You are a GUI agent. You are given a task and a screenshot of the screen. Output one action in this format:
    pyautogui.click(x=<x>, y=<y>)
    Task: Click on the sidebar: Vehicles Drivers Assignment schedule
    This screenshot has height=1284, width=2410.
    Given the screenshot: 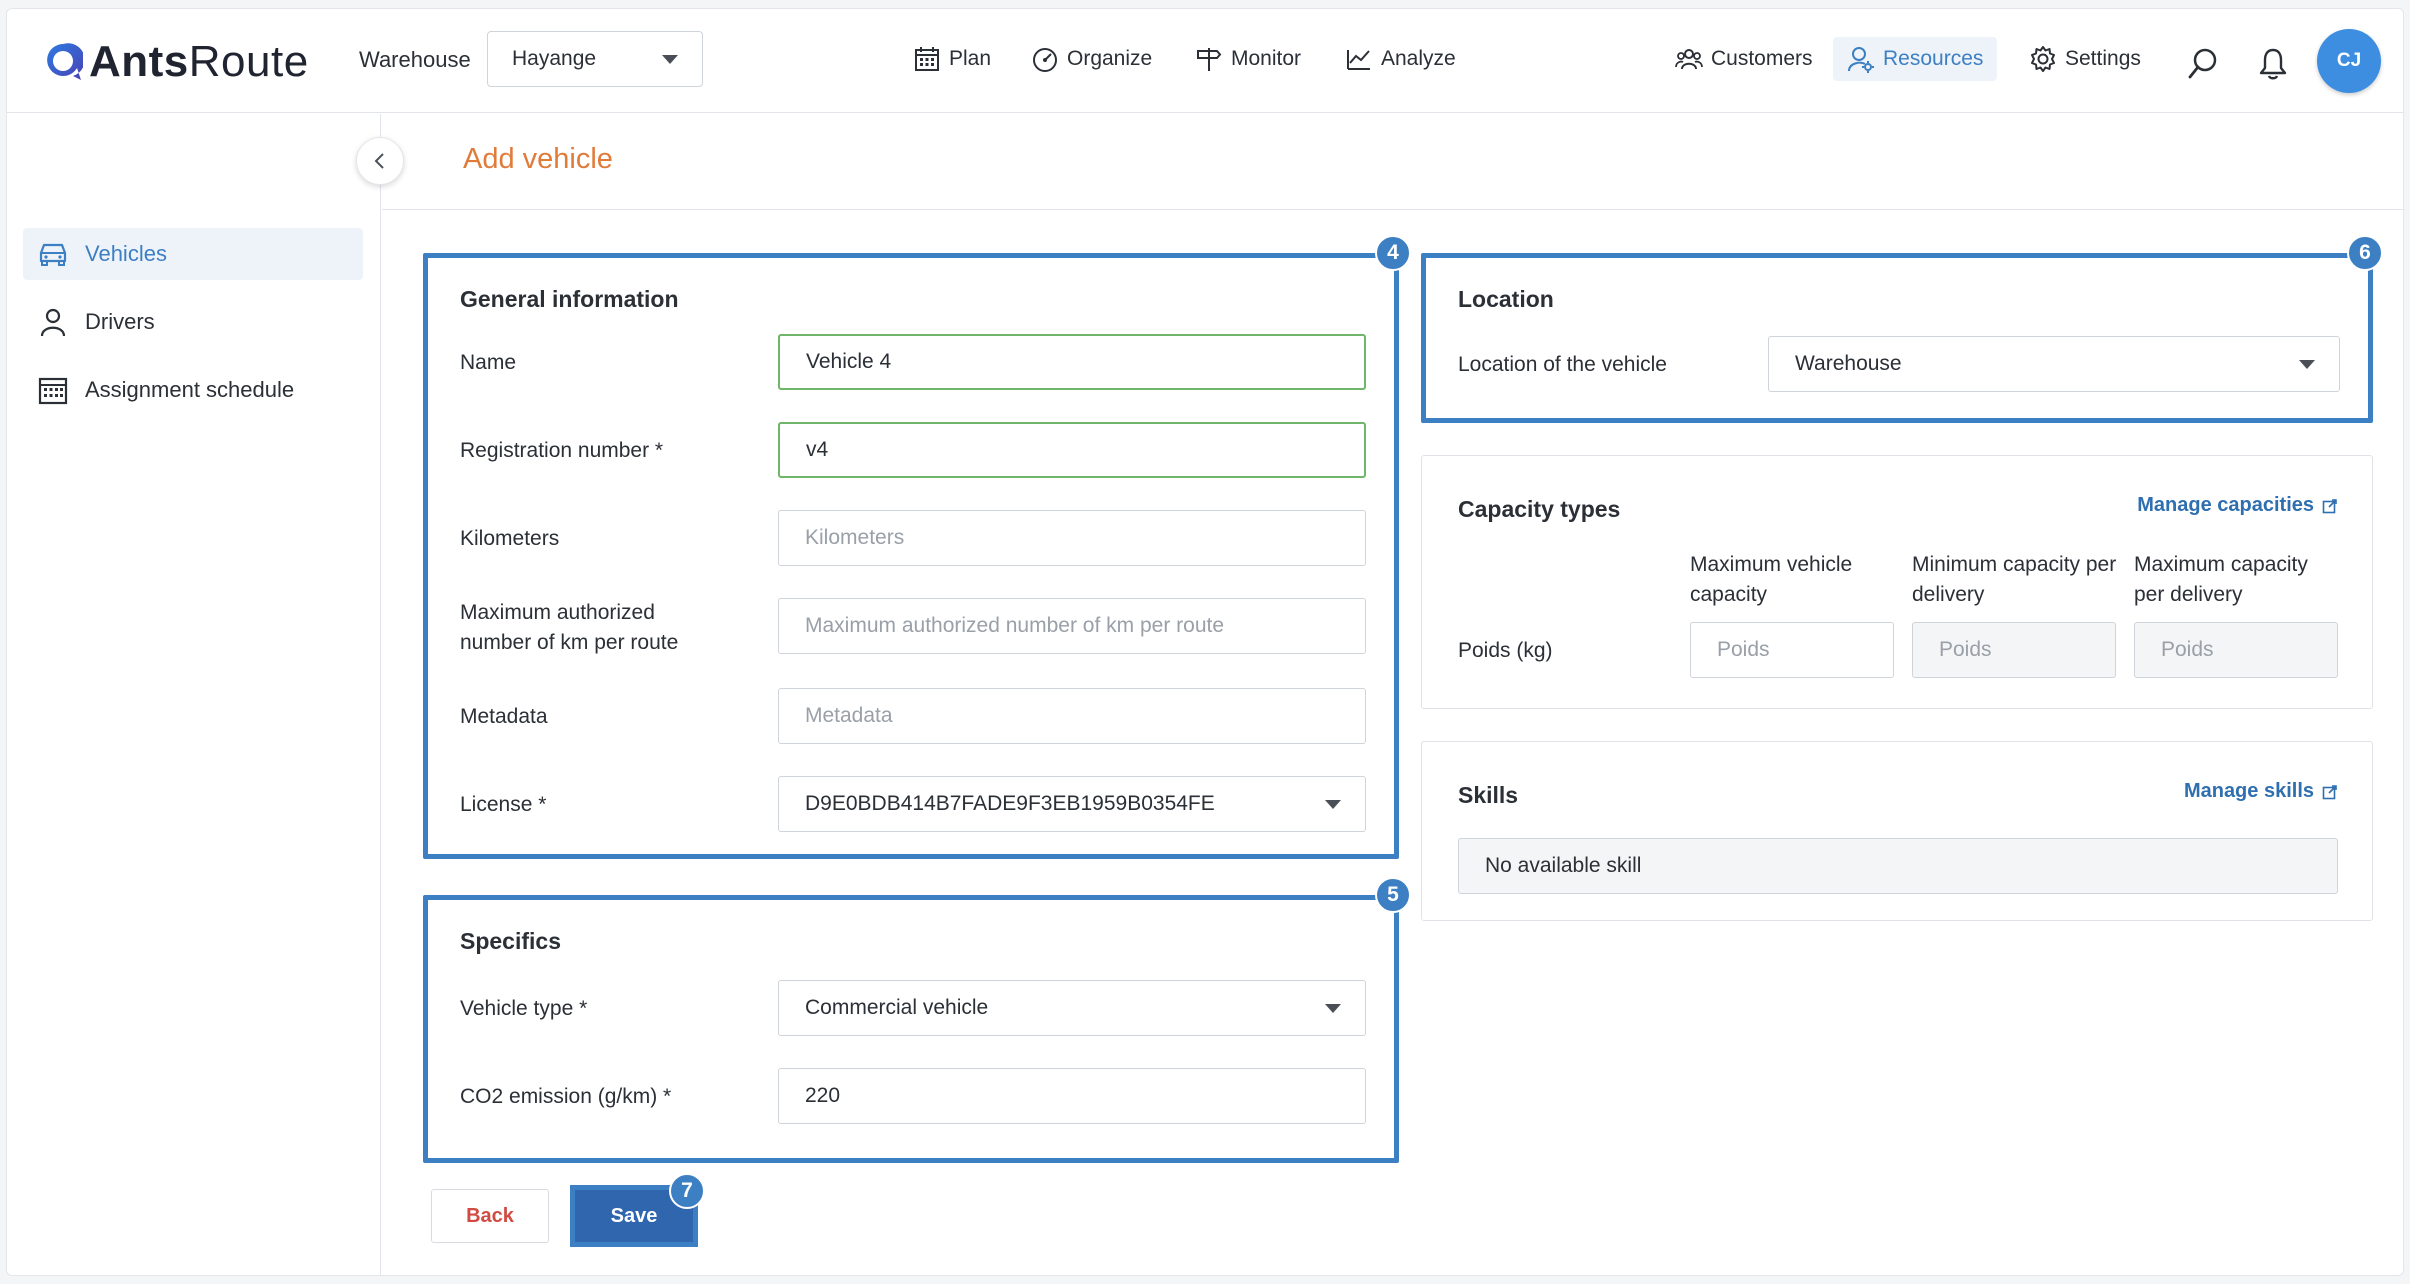 What is the action you would take?
    pyautogui.click(x=194, y=694)
    